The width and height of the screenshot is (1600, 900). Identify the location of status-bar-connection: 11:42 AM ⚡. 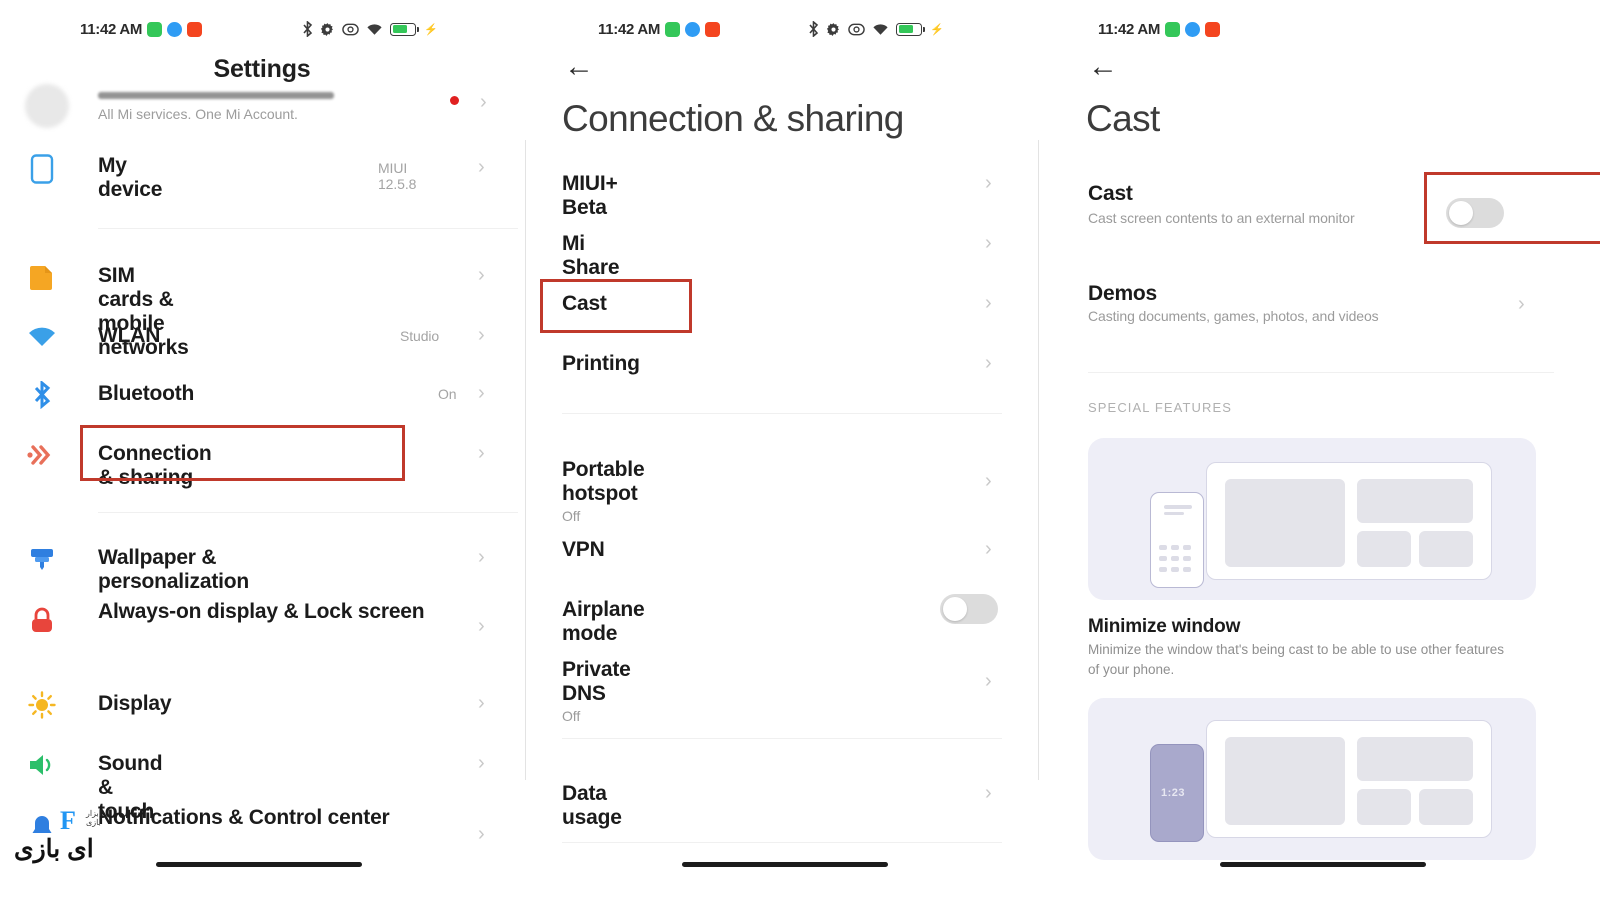
(779, 29).